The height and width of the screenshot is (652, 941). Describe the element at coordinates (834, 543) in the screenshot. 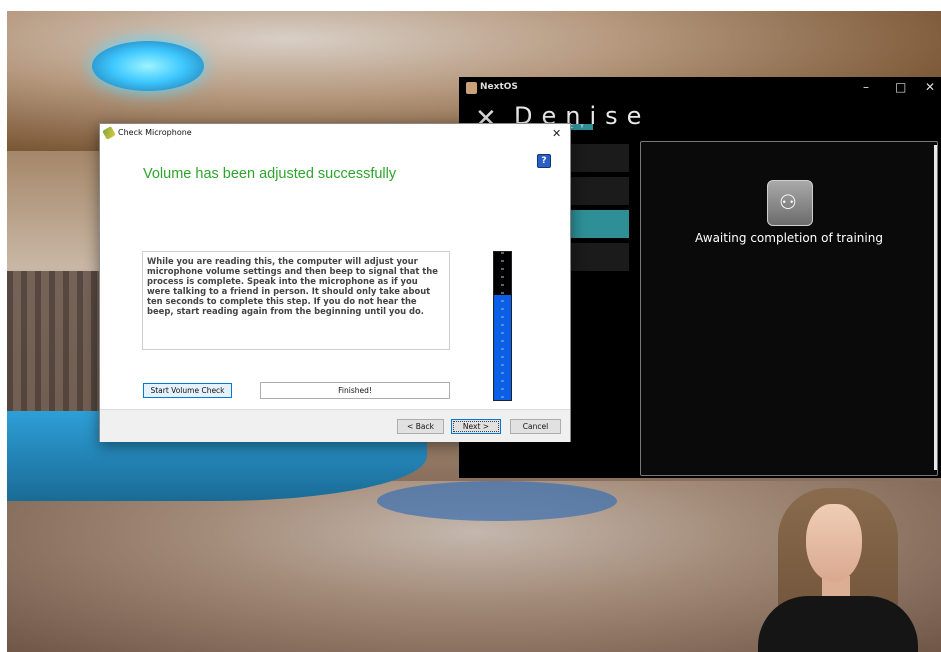

I see `avatar-face` at that location.